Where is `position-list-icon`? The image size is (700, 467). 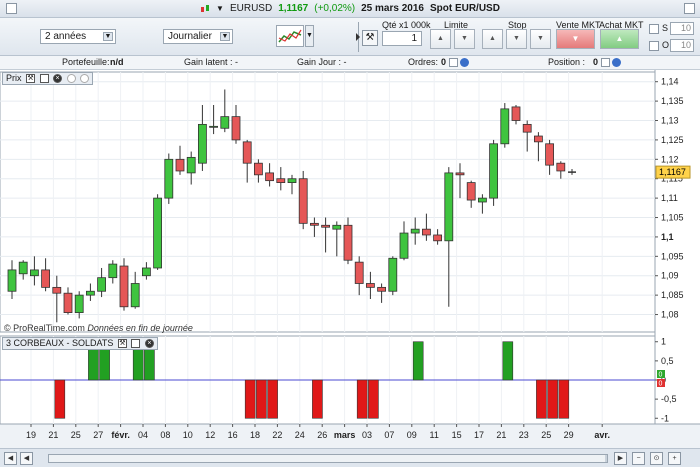
position-list-icon is located at coordinates (605, 63).